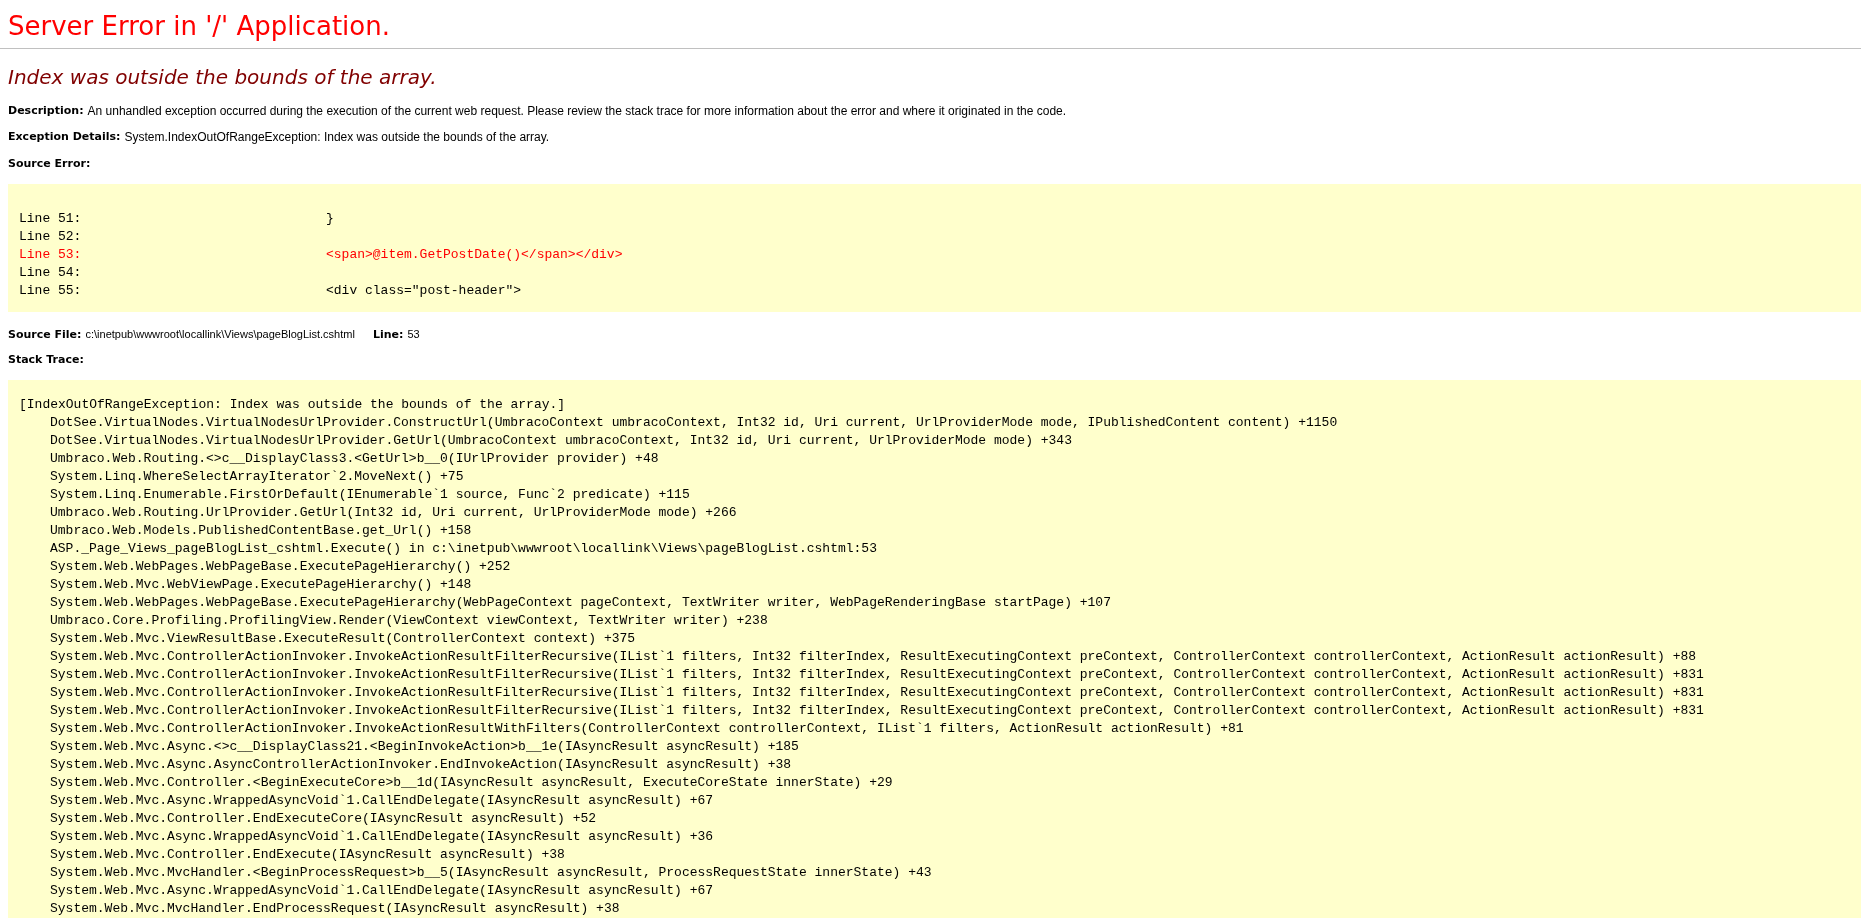 This screenshot has width=1861, height=921. What do you see at coordinates (577, 111) in the screenshot?
I see `description-text: An unhandled exception occurred during the execution of the current web request. Please review the stack trace for more information about the error and where it originated in the code.` at bounding box center [577, 111].